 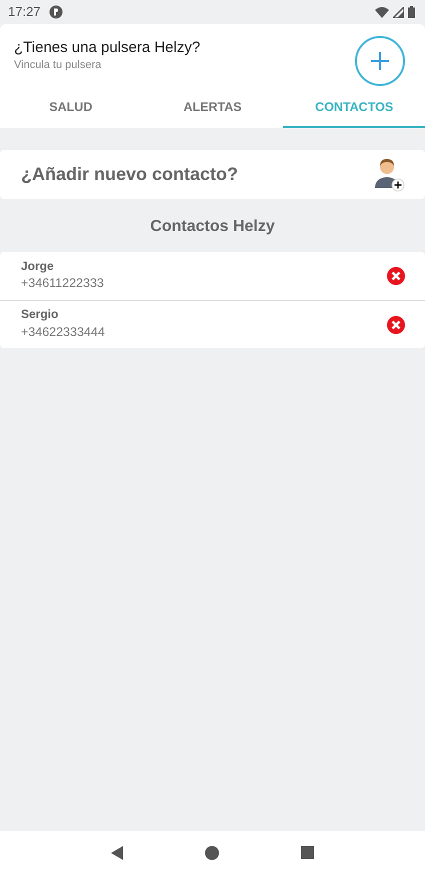 What do you see at coordinates (58, 65) in the screenshot?
I see `header-subtitle: Vincula tu pulsera` at bounding box center [58, 65].